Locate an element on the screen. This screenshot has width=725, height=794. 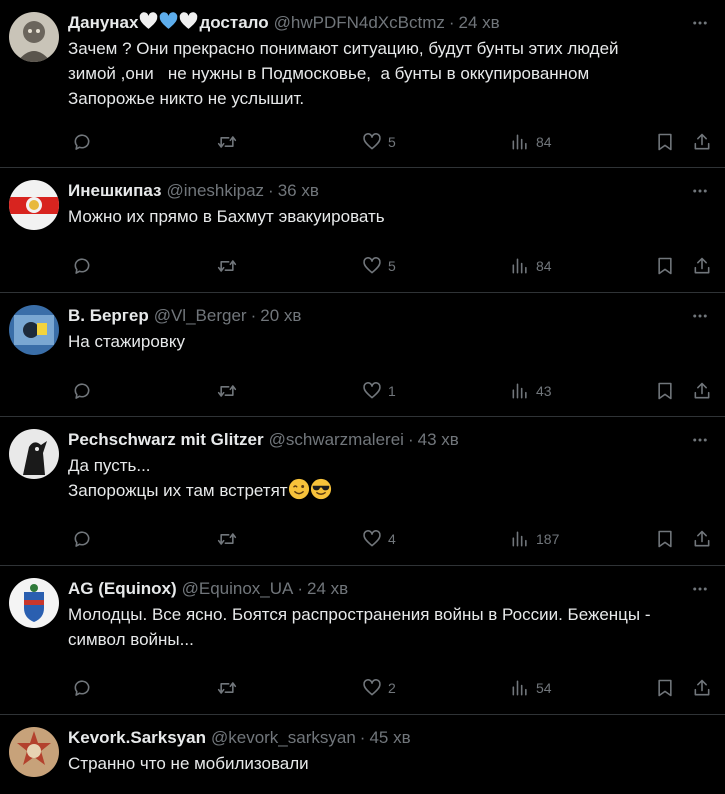
like-button: 1 is located at coordinates (379, 391).